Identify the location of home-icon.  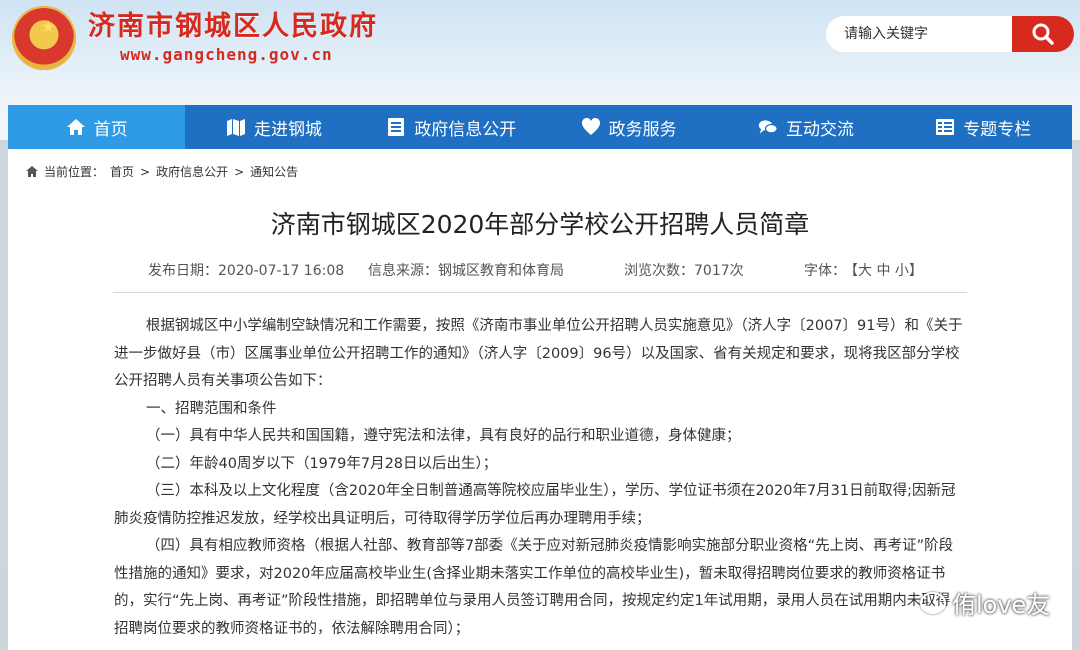
(75, 127).